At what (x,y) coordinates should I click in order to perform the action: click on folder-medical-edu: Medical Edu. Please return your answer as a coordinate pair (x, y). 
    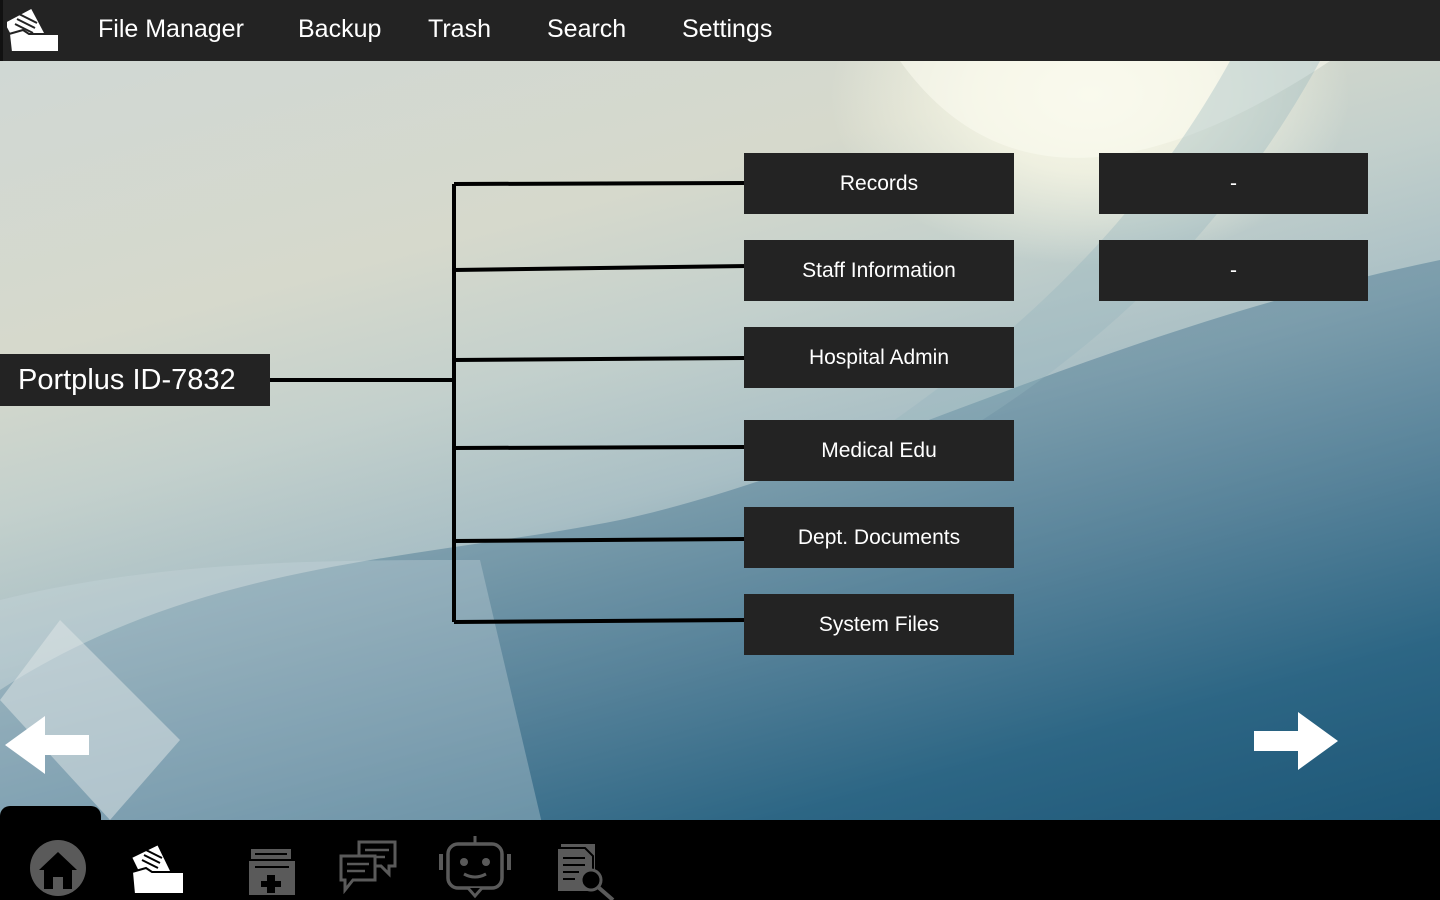
    Looking at the image, I should click on (879, 450).